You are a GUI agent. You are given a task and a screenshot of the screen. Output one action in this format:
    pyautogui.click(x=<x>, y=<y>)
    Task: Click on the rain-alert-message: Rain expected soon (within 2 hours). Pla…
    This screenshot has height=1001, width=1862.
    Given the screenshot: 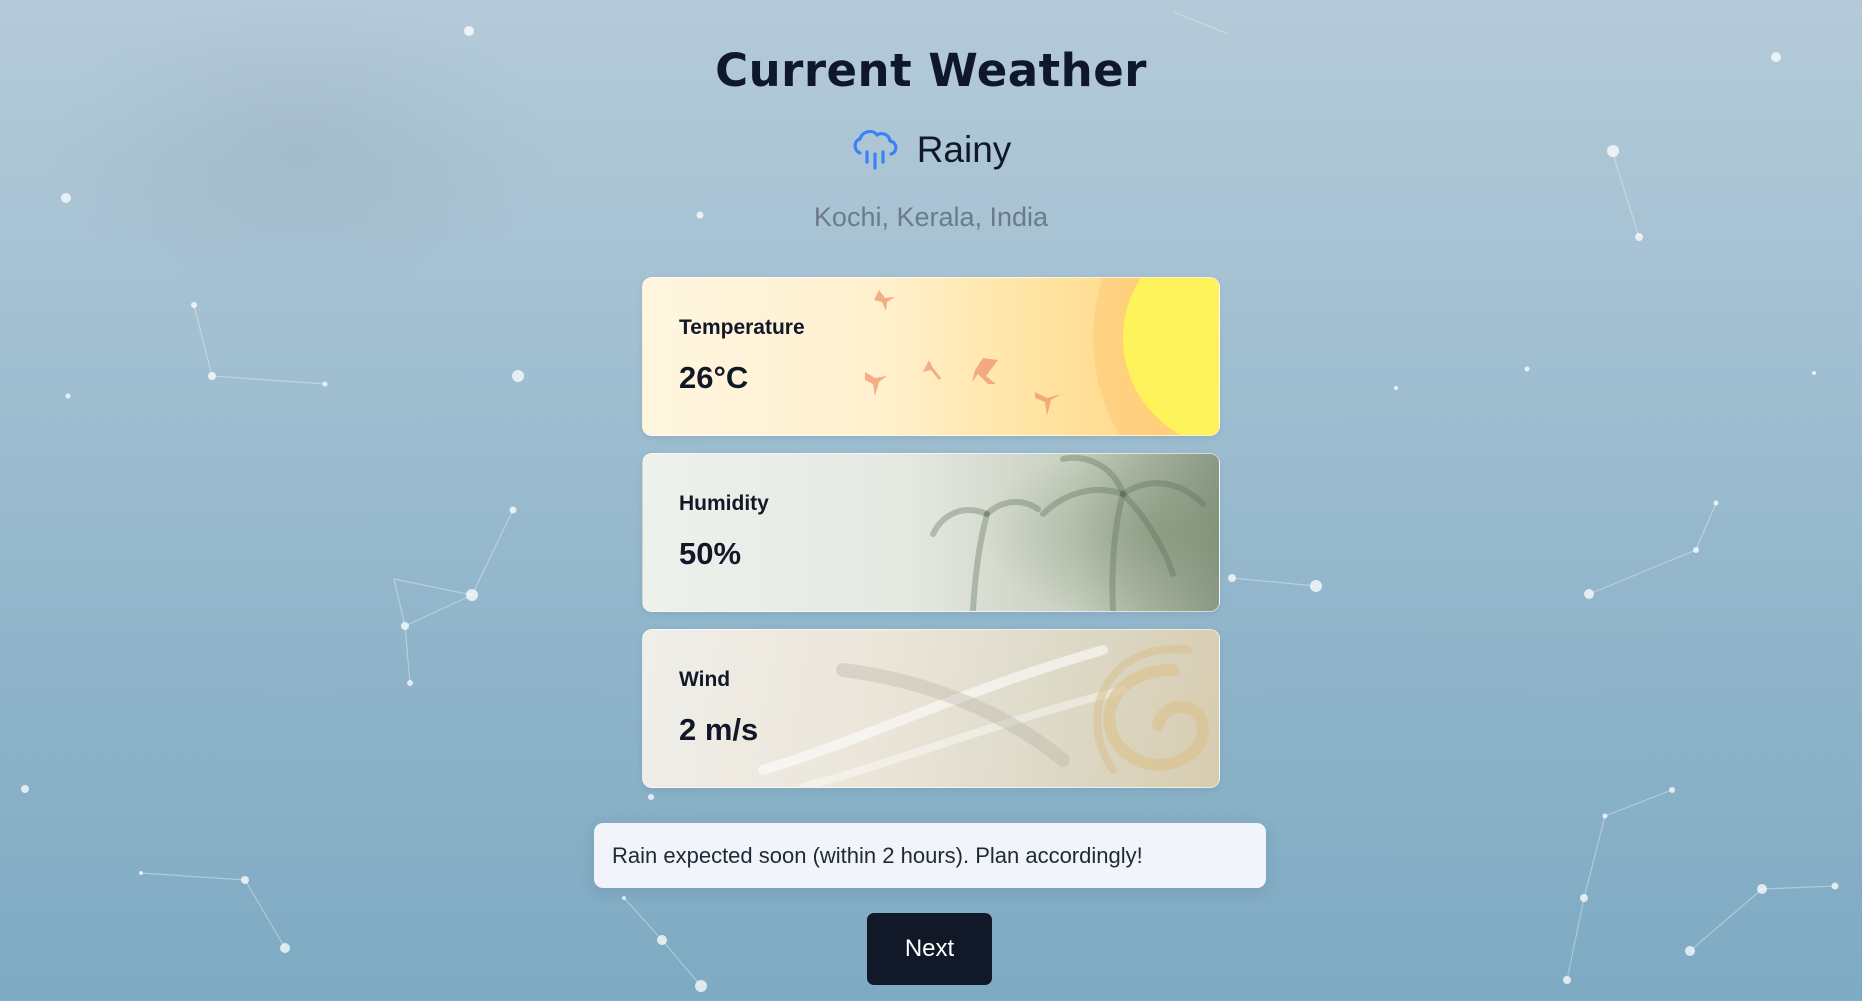 What is the action you would take?
    pyautogui.click(x=877, y=855)
    